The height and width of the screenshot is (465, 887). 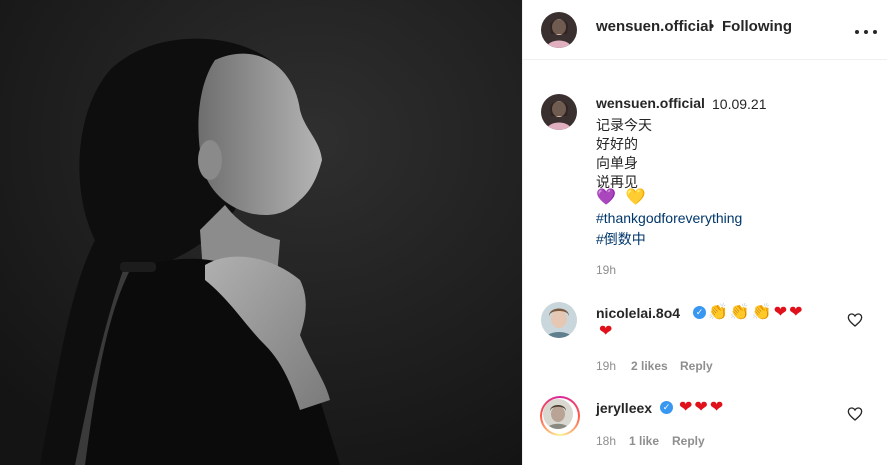 What do you see at coordinates (606, 197) in the screenshot?
I see `purple-heart-icon: 💜` at bounding box center [606, 197].